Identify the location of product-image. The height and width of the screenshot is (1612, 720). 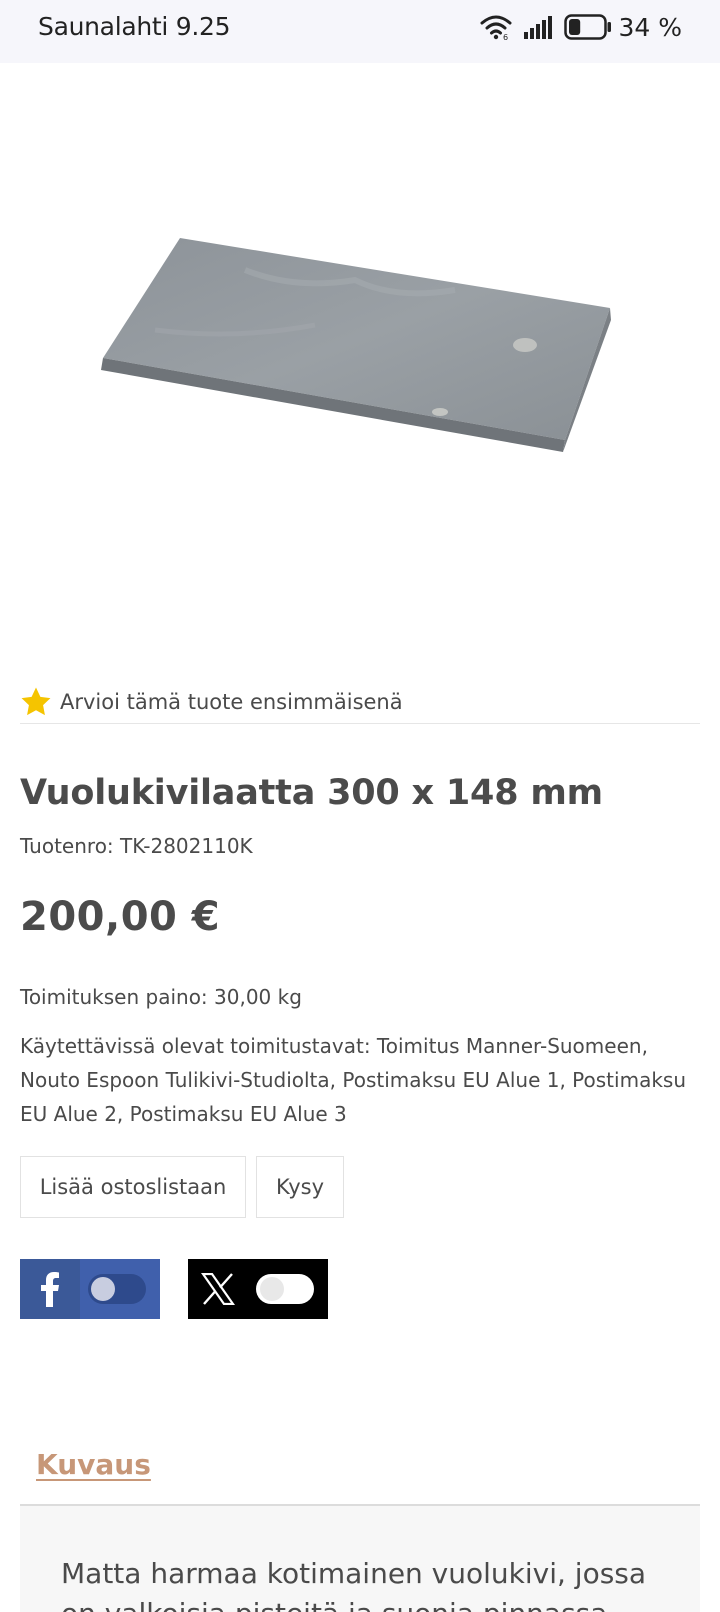
(365, 350).